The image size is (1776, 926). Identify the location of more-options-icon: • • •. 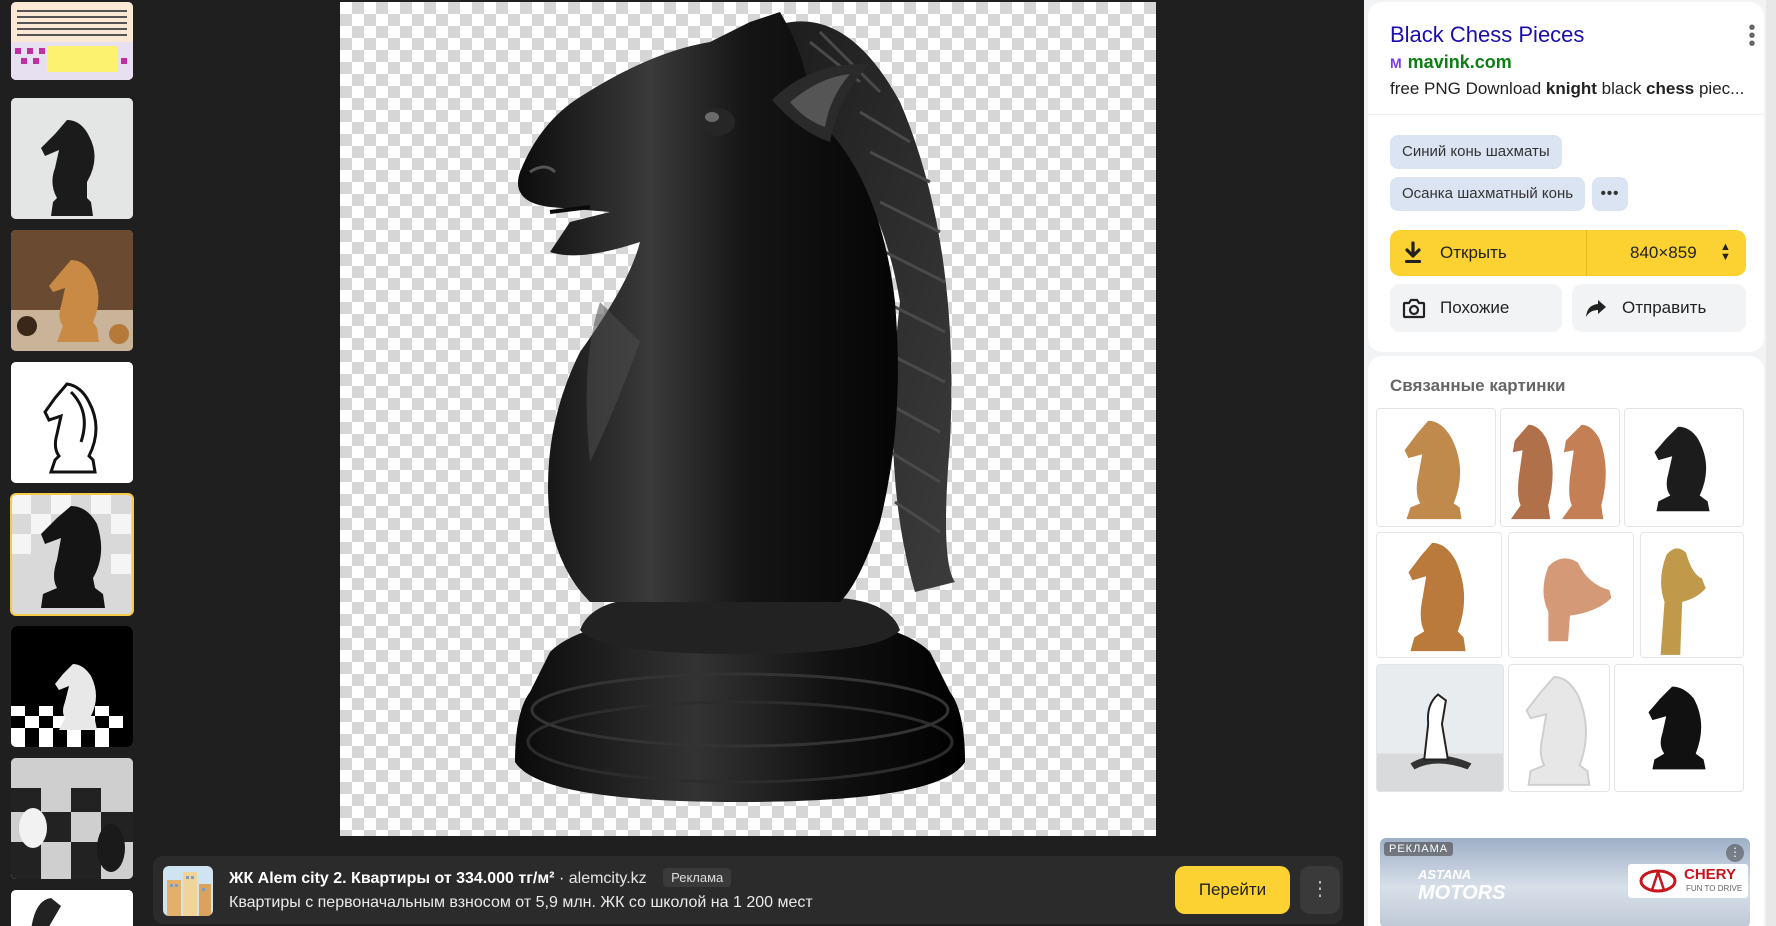
(1752, 36).